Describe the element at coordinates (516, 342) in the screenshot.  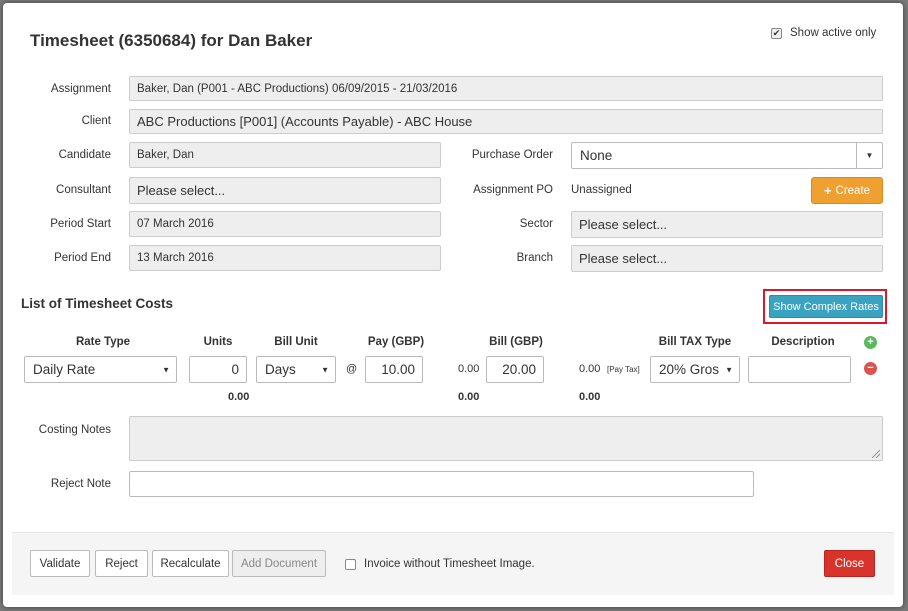
I see `header-bill: Bill (GBP)` at that location.